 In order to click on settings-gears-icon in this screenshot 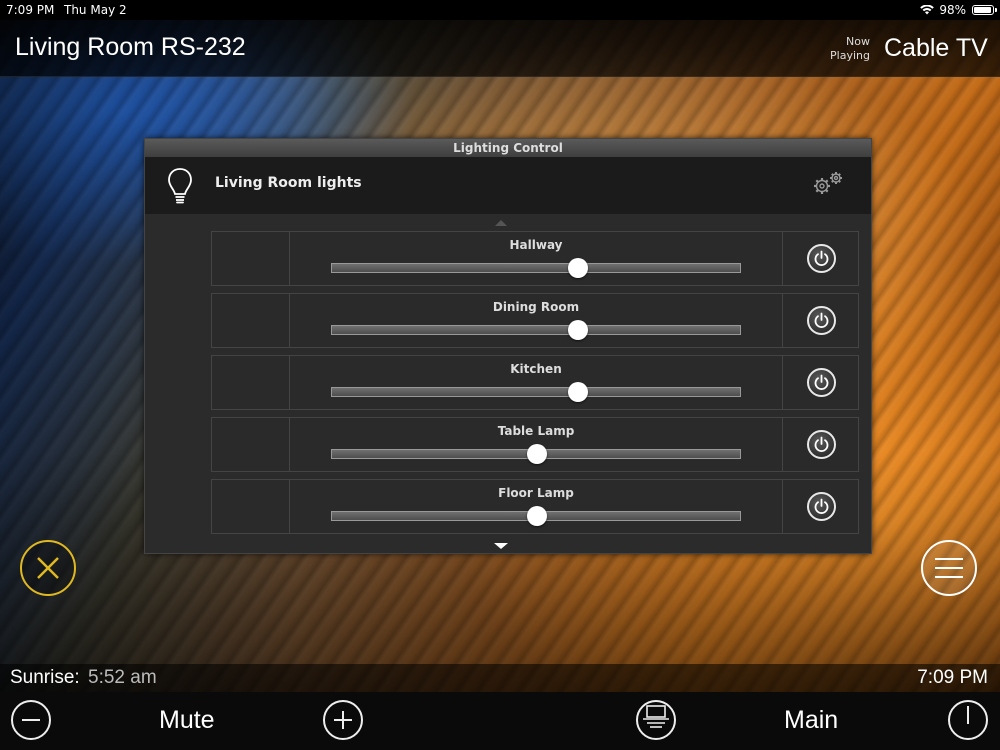, I will do `click(828, 184)`.